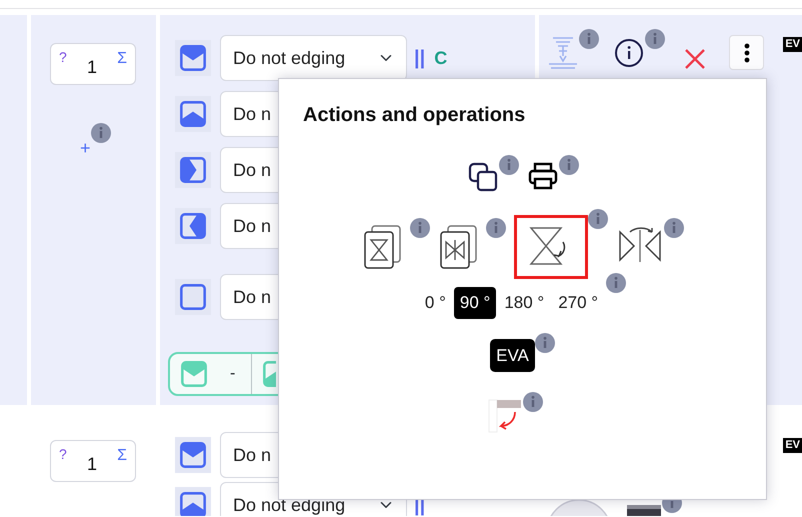 Image resolution: width=802 pixels, height=517 pixels. I want to click on add-button: +, so click(85, 148).